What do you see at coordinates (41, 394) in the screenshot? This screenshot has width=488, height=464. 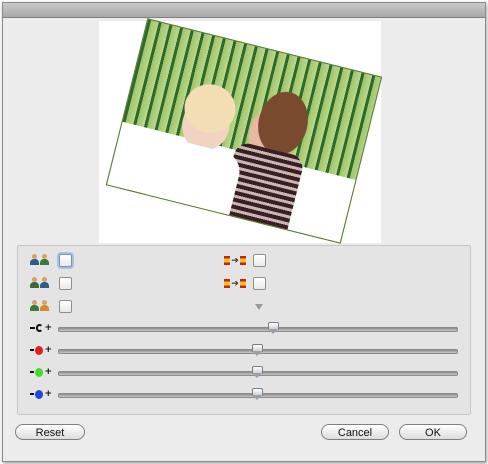 I see `blue-channel-icon: +` at bounding box center [41, 394].